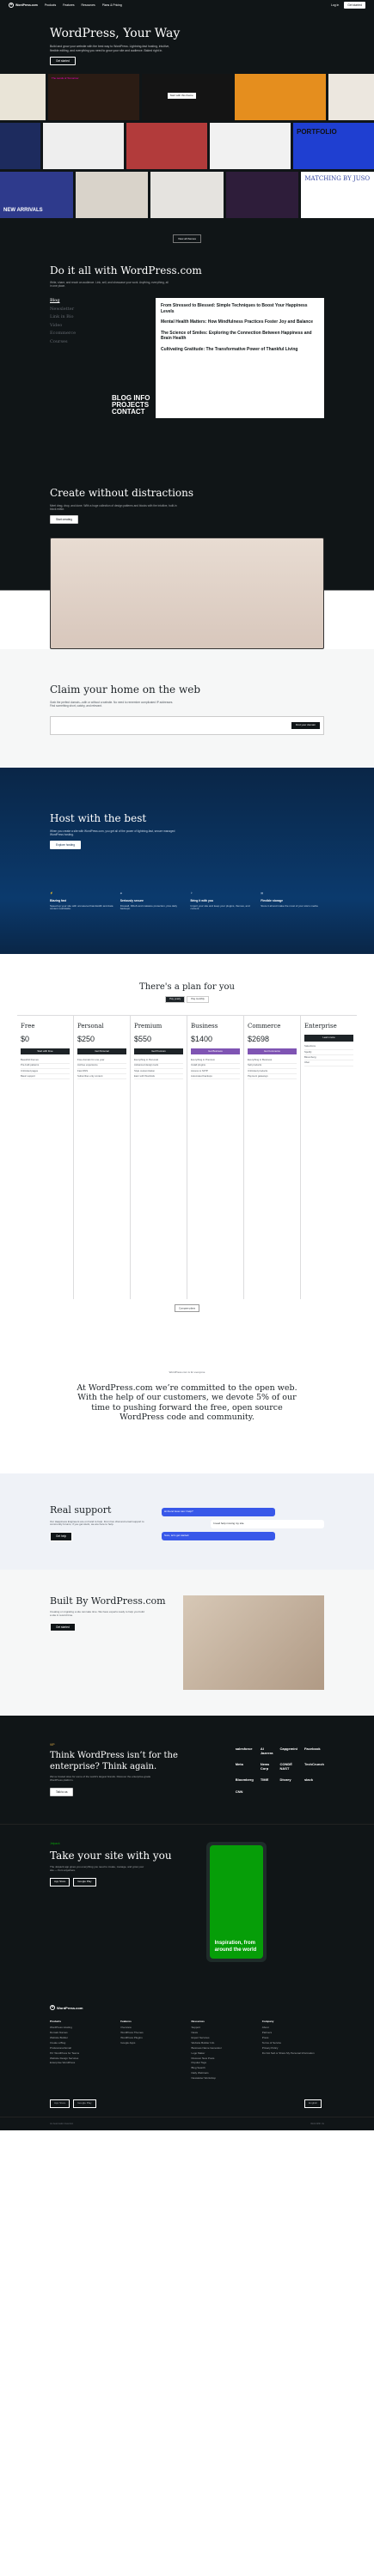  Describe the element at coordinates (88, 5) in the screenshot. I see `nav-resources: Resources` at that location.